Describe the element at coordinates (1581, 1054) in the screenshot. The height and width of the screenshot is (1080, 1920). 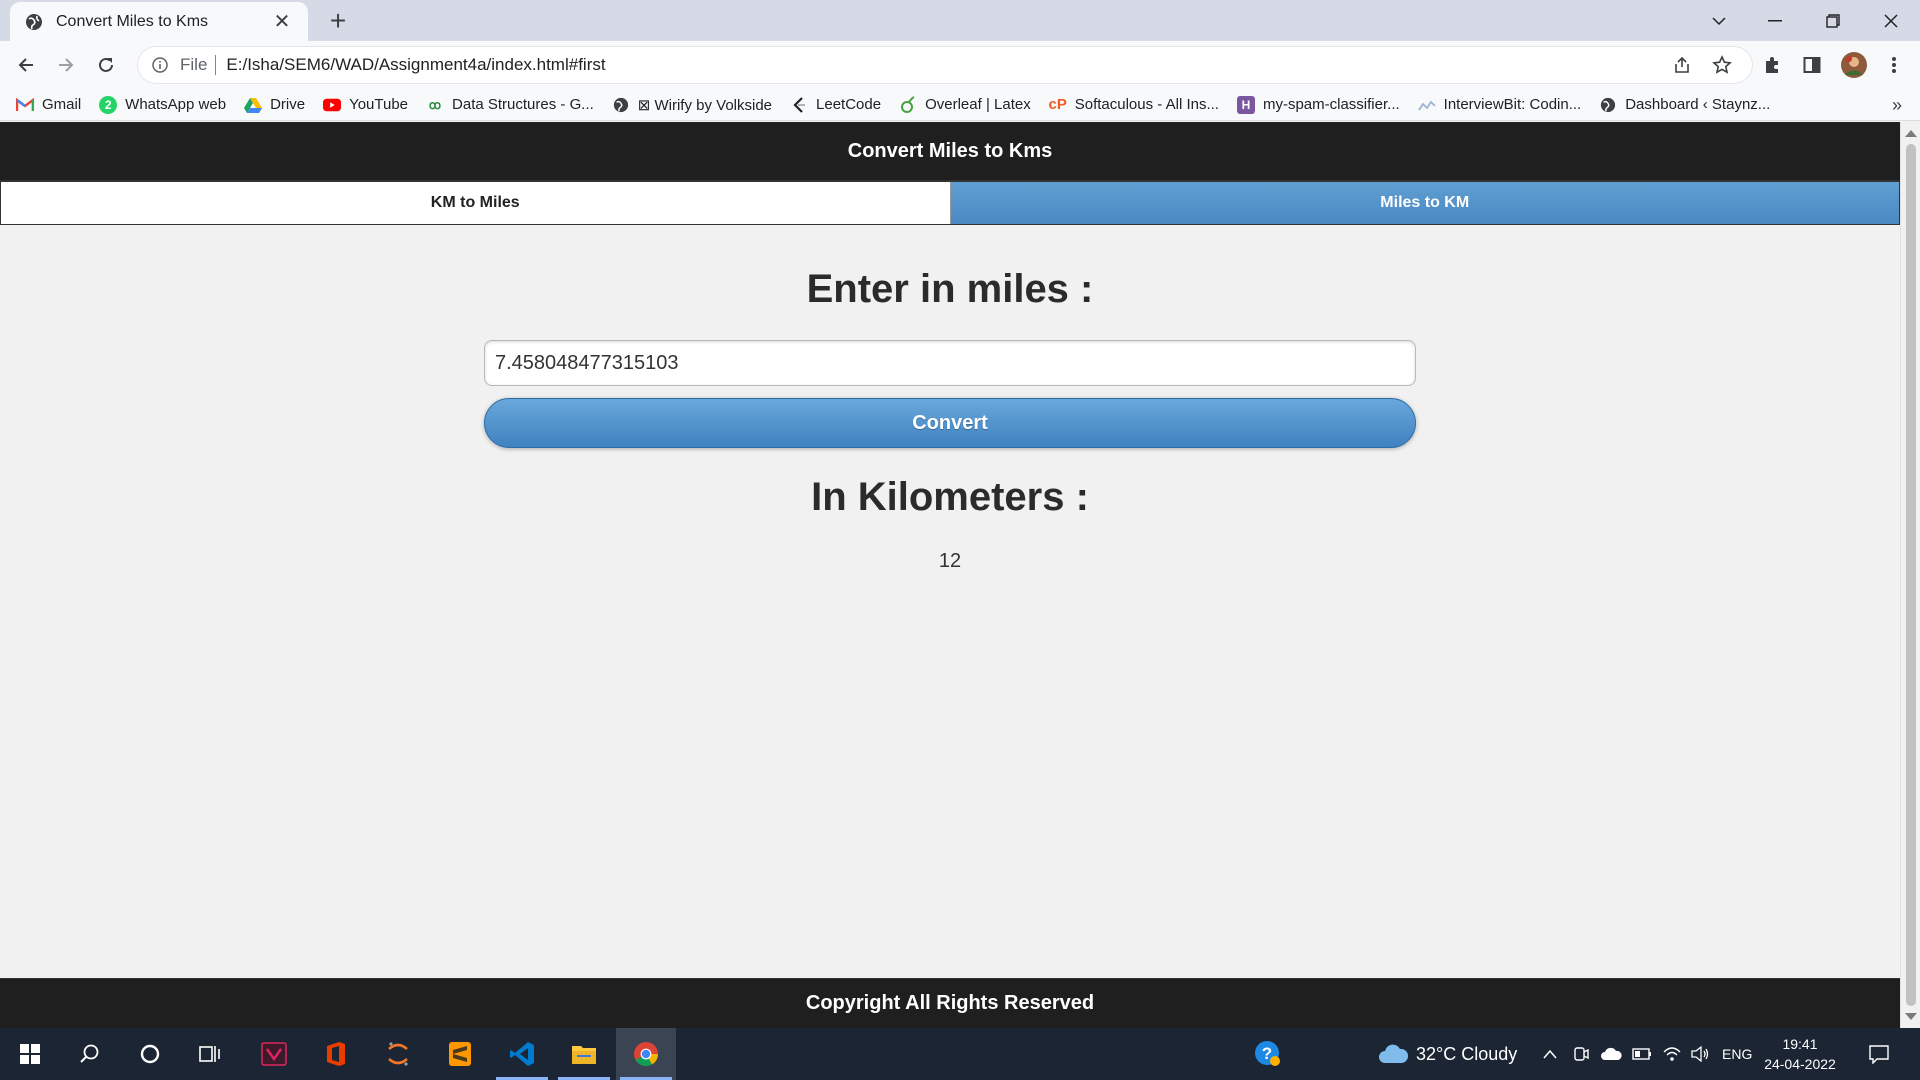
I see `meet-now-icon` at that location.